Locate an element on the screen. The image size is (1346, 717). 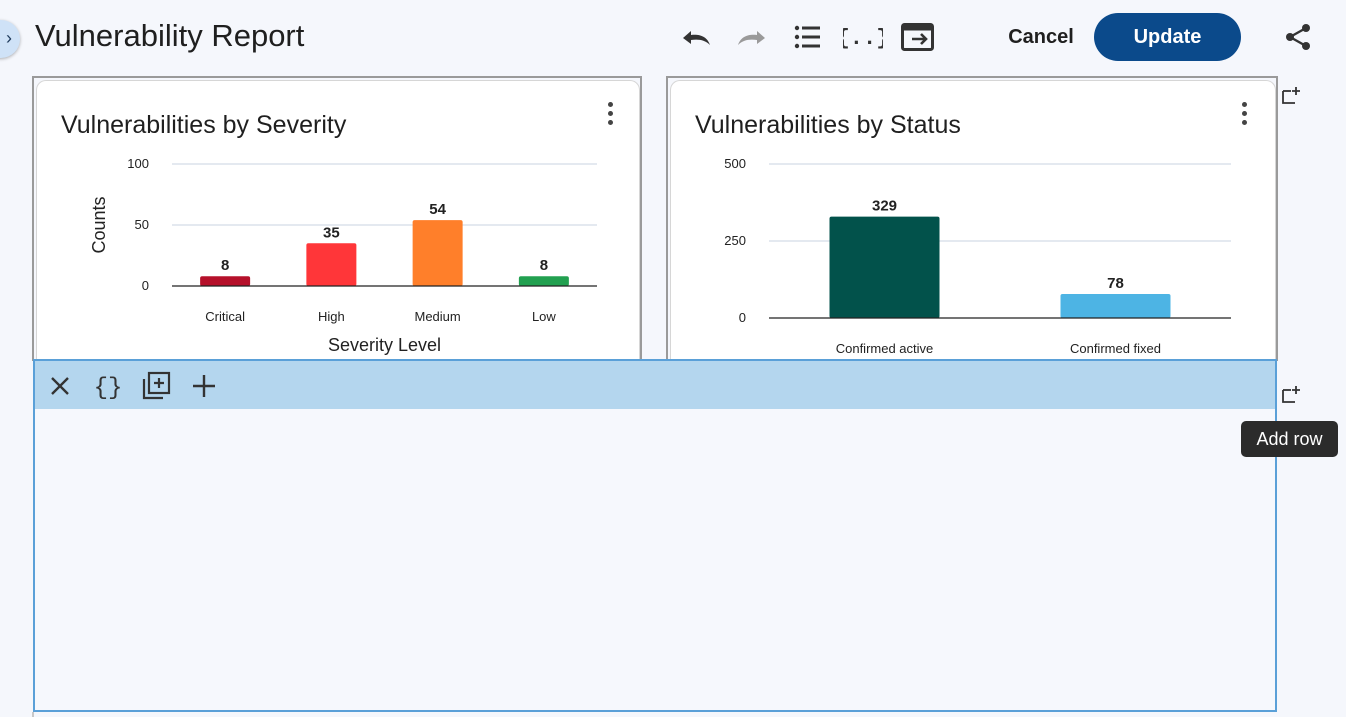
cancel-button: Cancel is located at coordinates (1041, 37).